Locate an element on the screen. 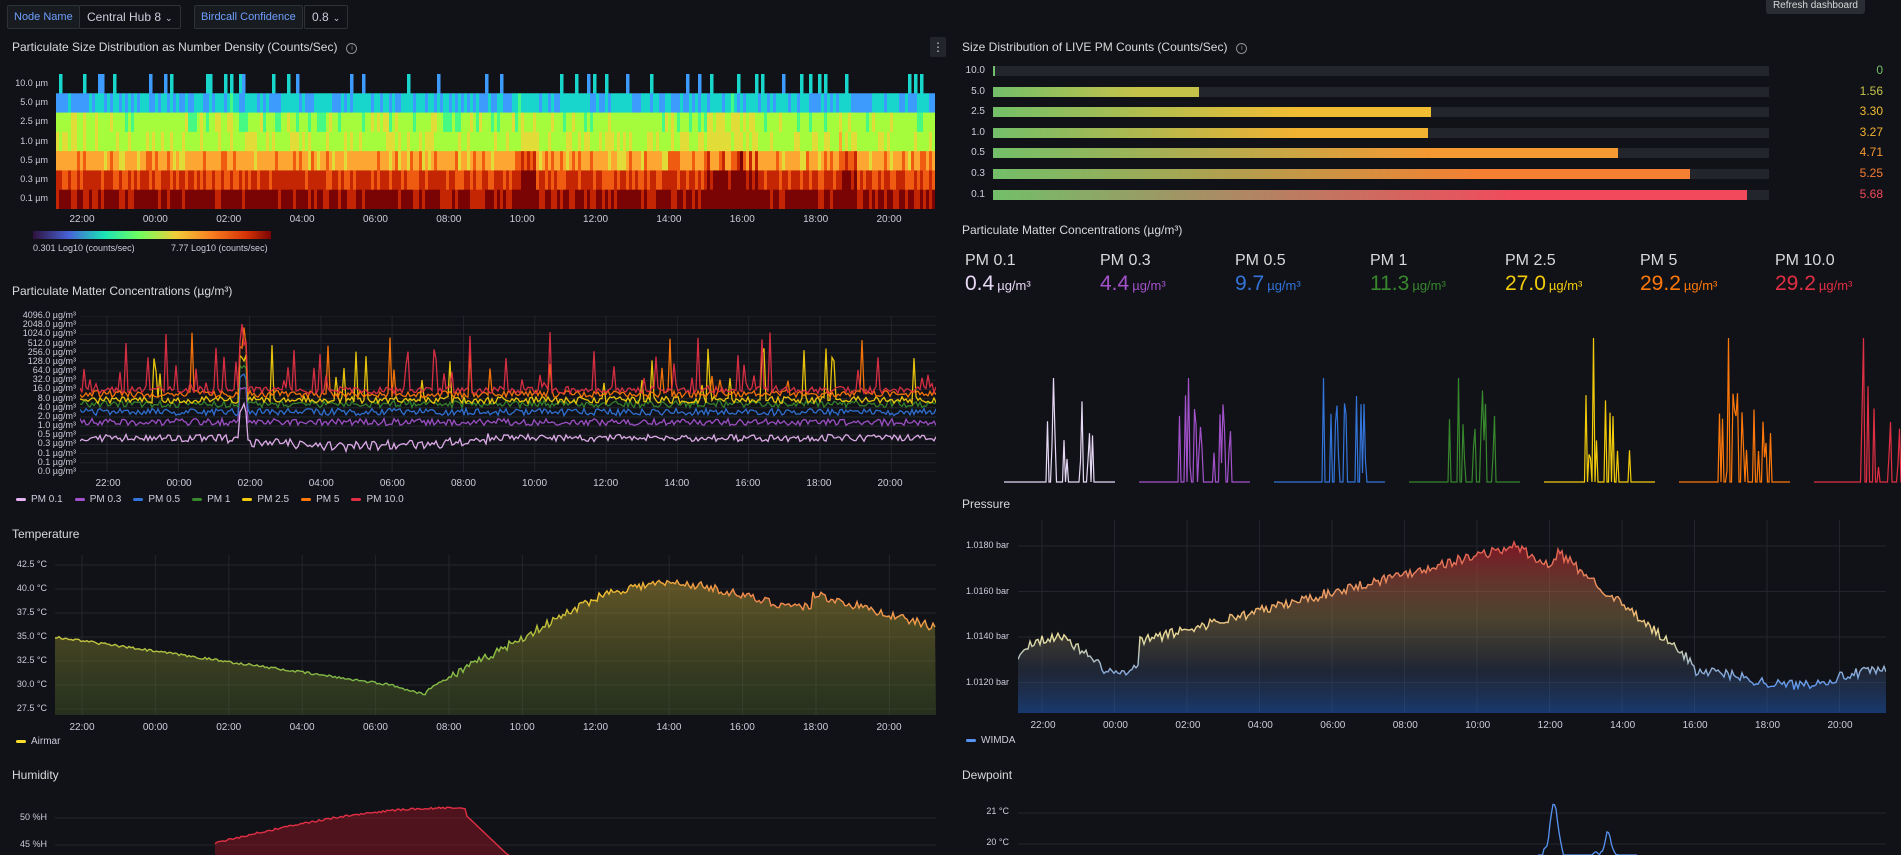 Image resolution: width=1901 pixels, height=855 pixels. stat-name: PM 10.0 is located at coordinates (1805, 260).